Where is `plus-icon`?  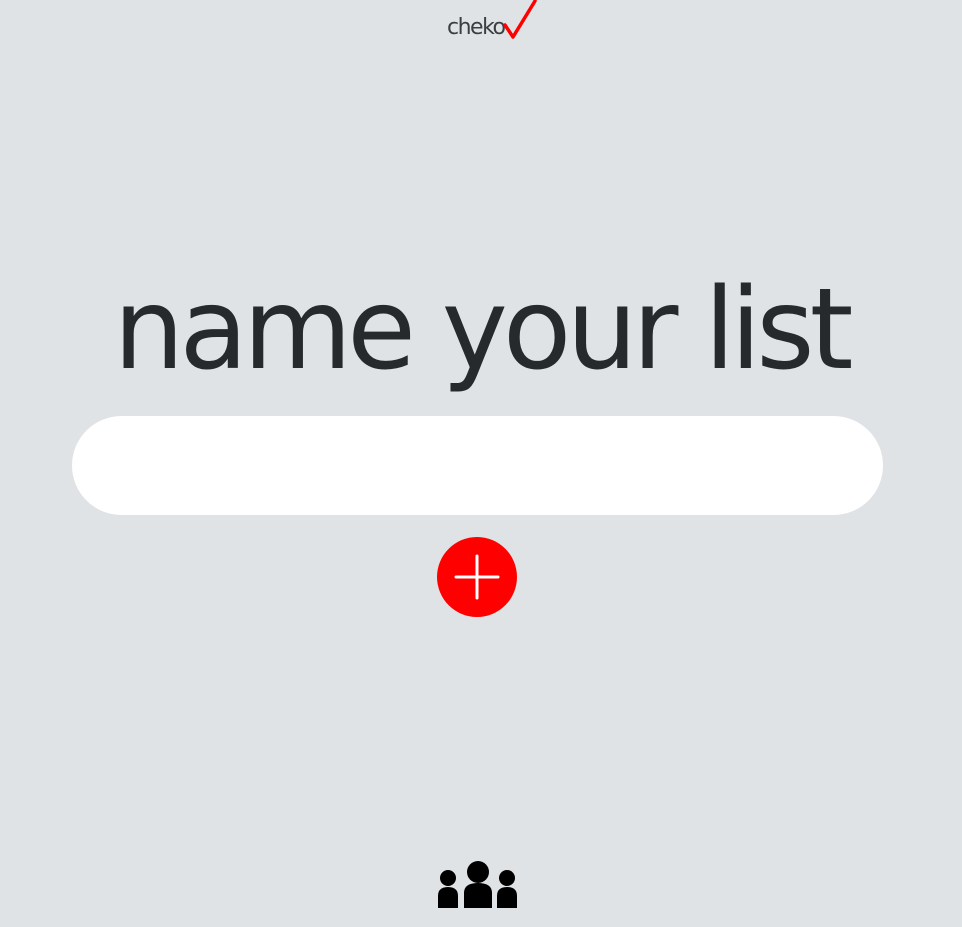
plus-icon is located at coordinates (477, 577).